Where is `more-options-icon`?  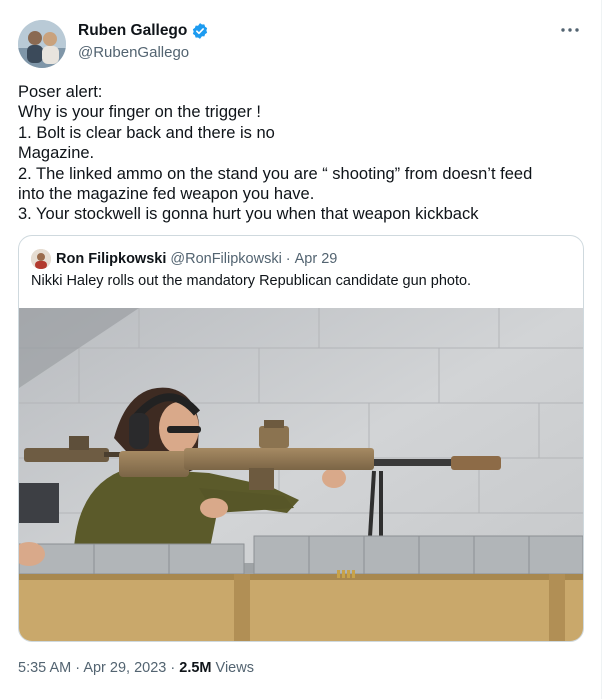
more-options-icon is located at coordinates (570, 30).